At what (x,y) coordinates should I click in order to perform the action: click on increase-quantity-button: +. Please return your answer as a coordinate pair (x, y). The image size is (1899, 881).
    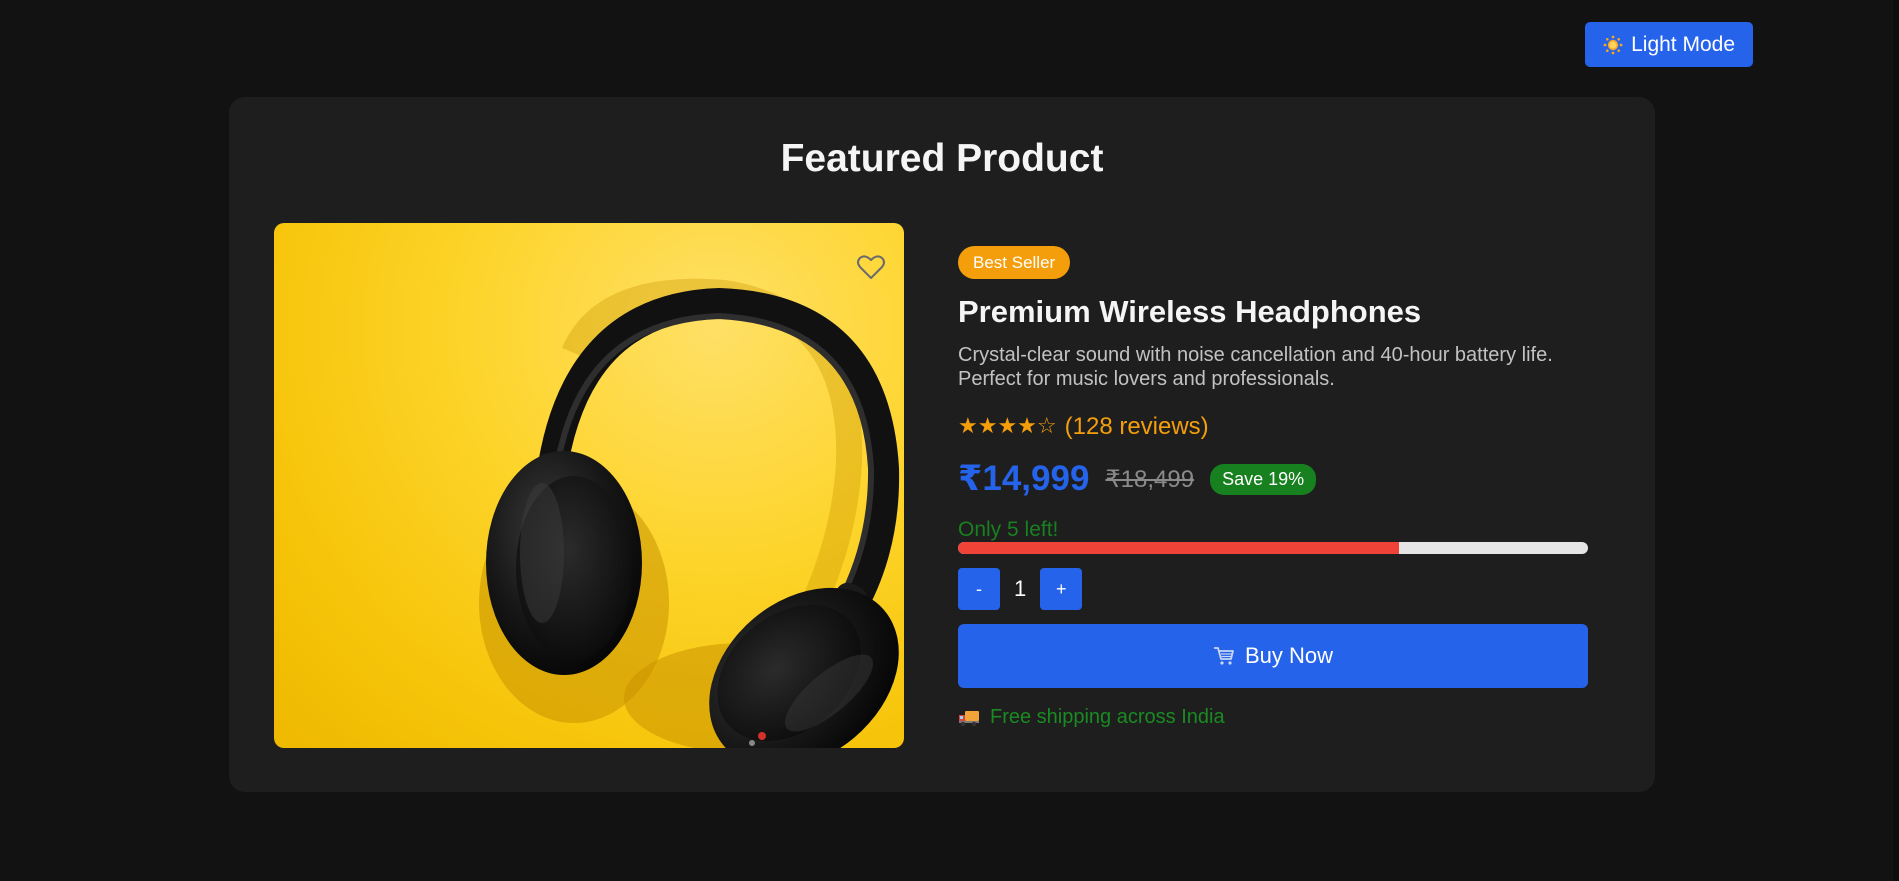
    Looking at the image, I should click on (1061, 589).